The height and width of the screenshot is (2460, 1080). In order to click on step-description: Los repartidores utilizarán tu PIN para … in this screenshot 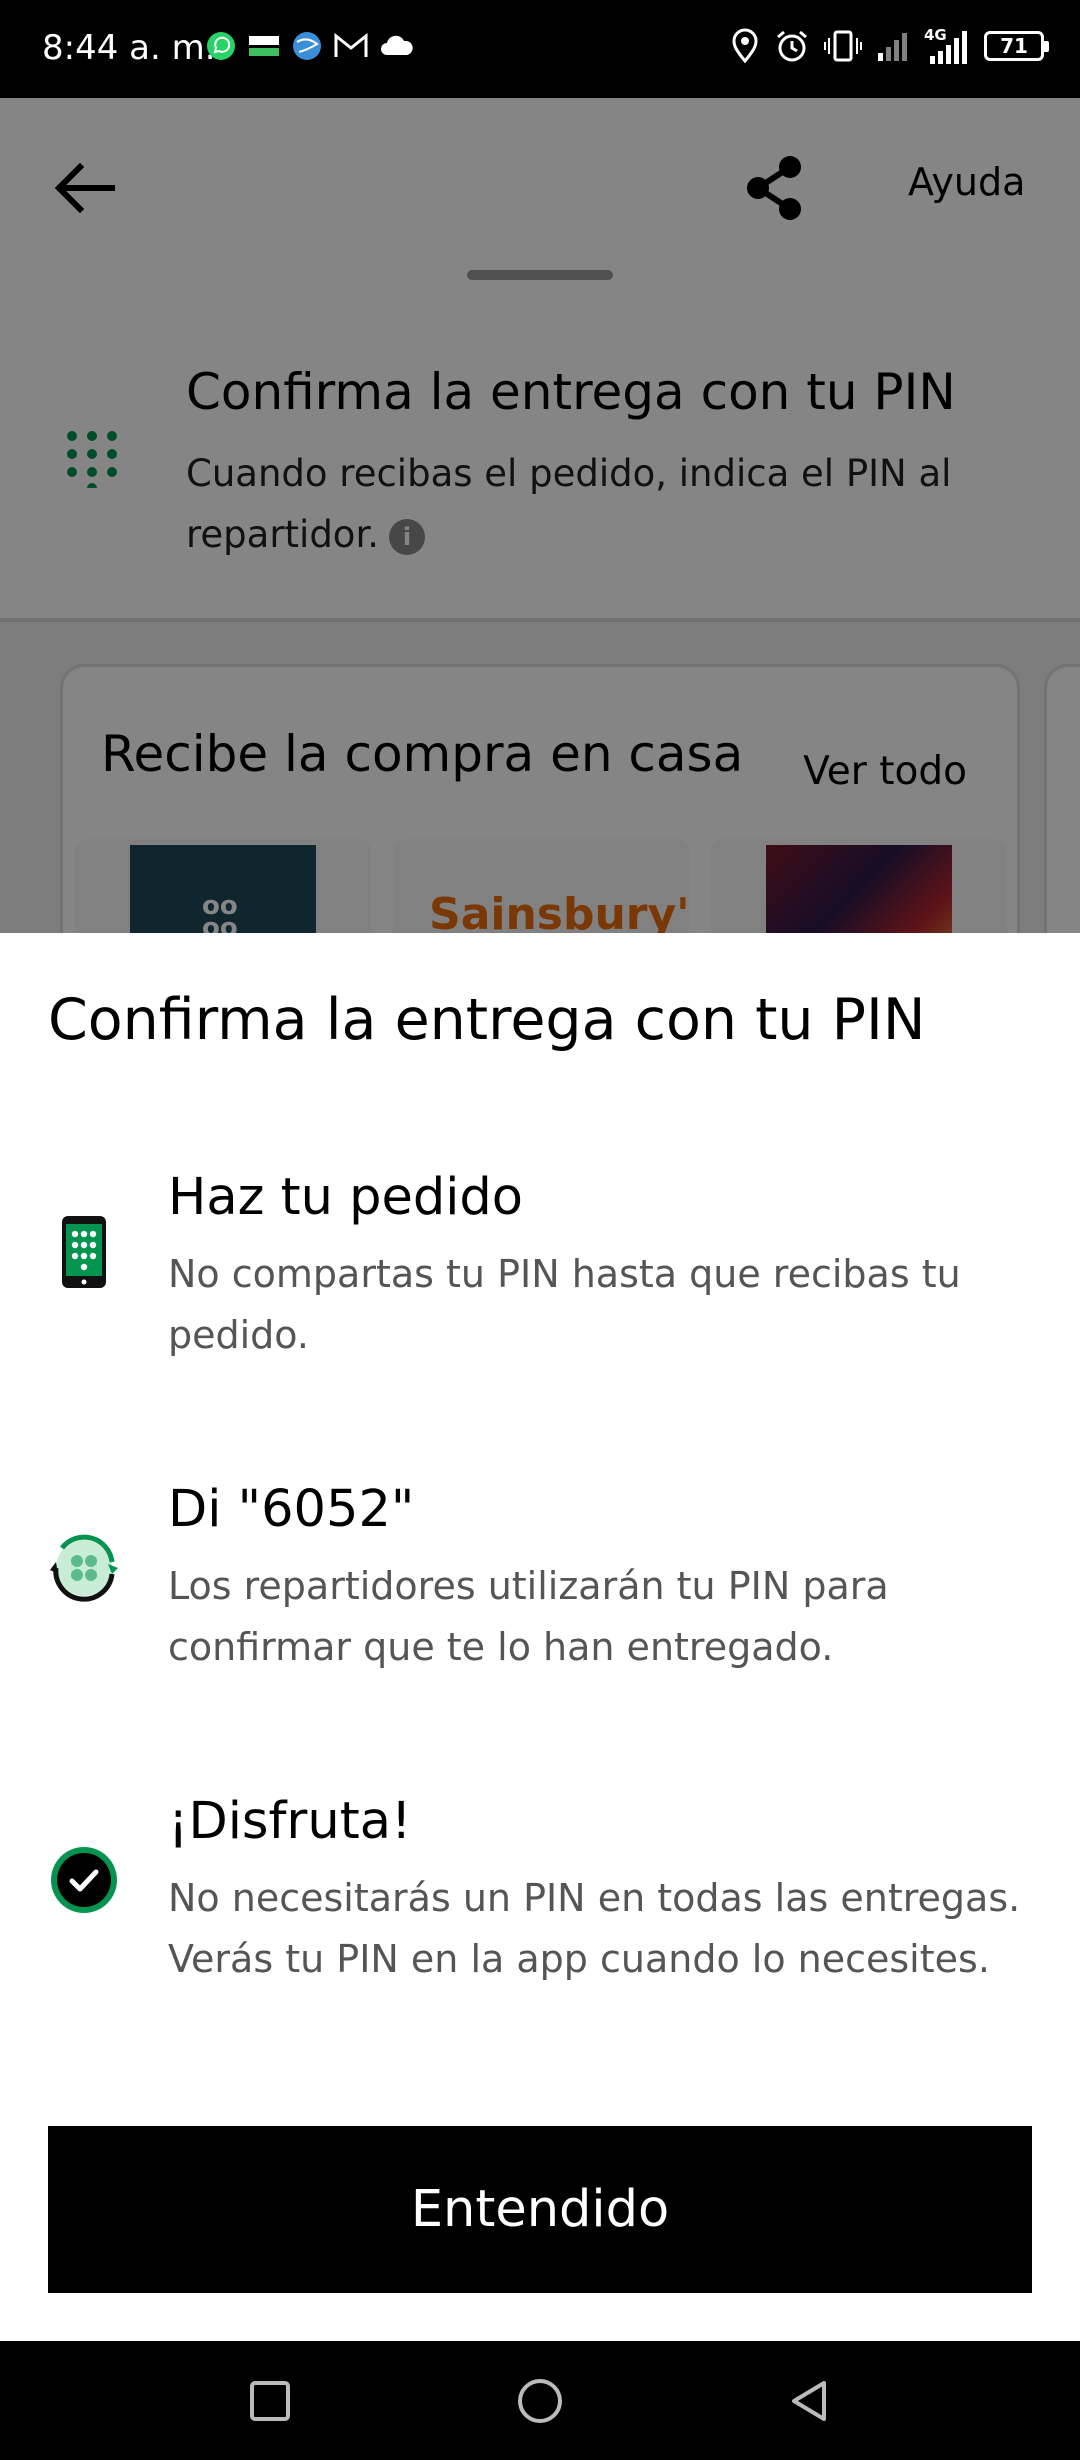, I will do `click(528, 1616)`.